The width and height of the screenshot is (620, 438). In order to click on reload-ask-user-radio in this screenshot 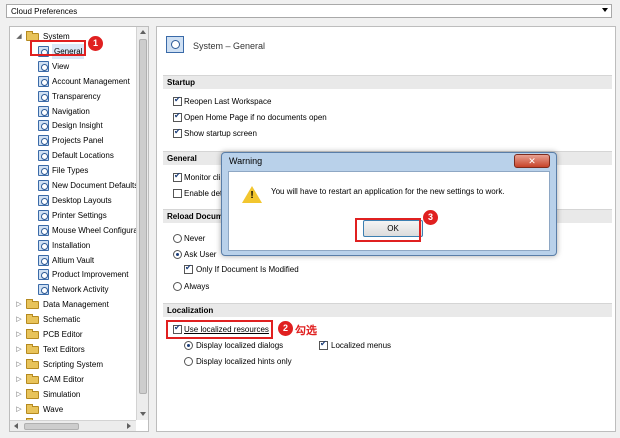, I will do `click(177, 254)`.